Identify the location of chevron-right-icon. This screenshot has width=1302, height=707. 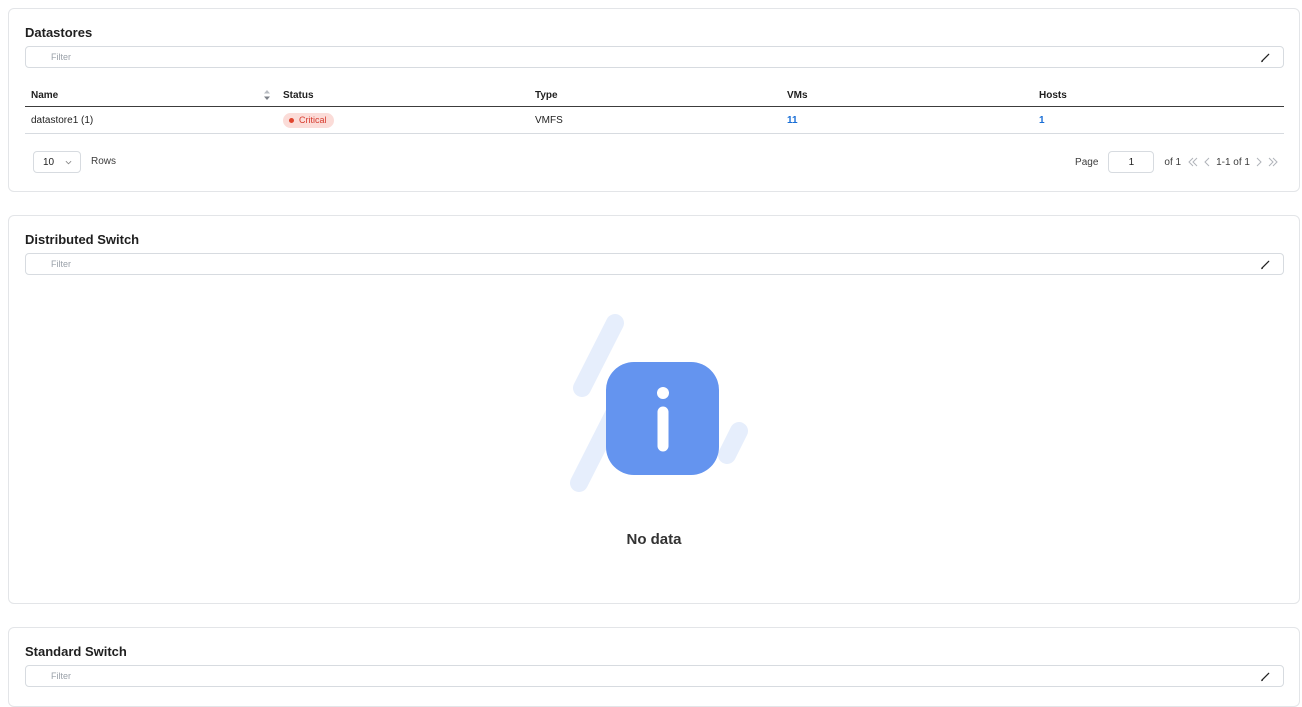
(1259, 162).